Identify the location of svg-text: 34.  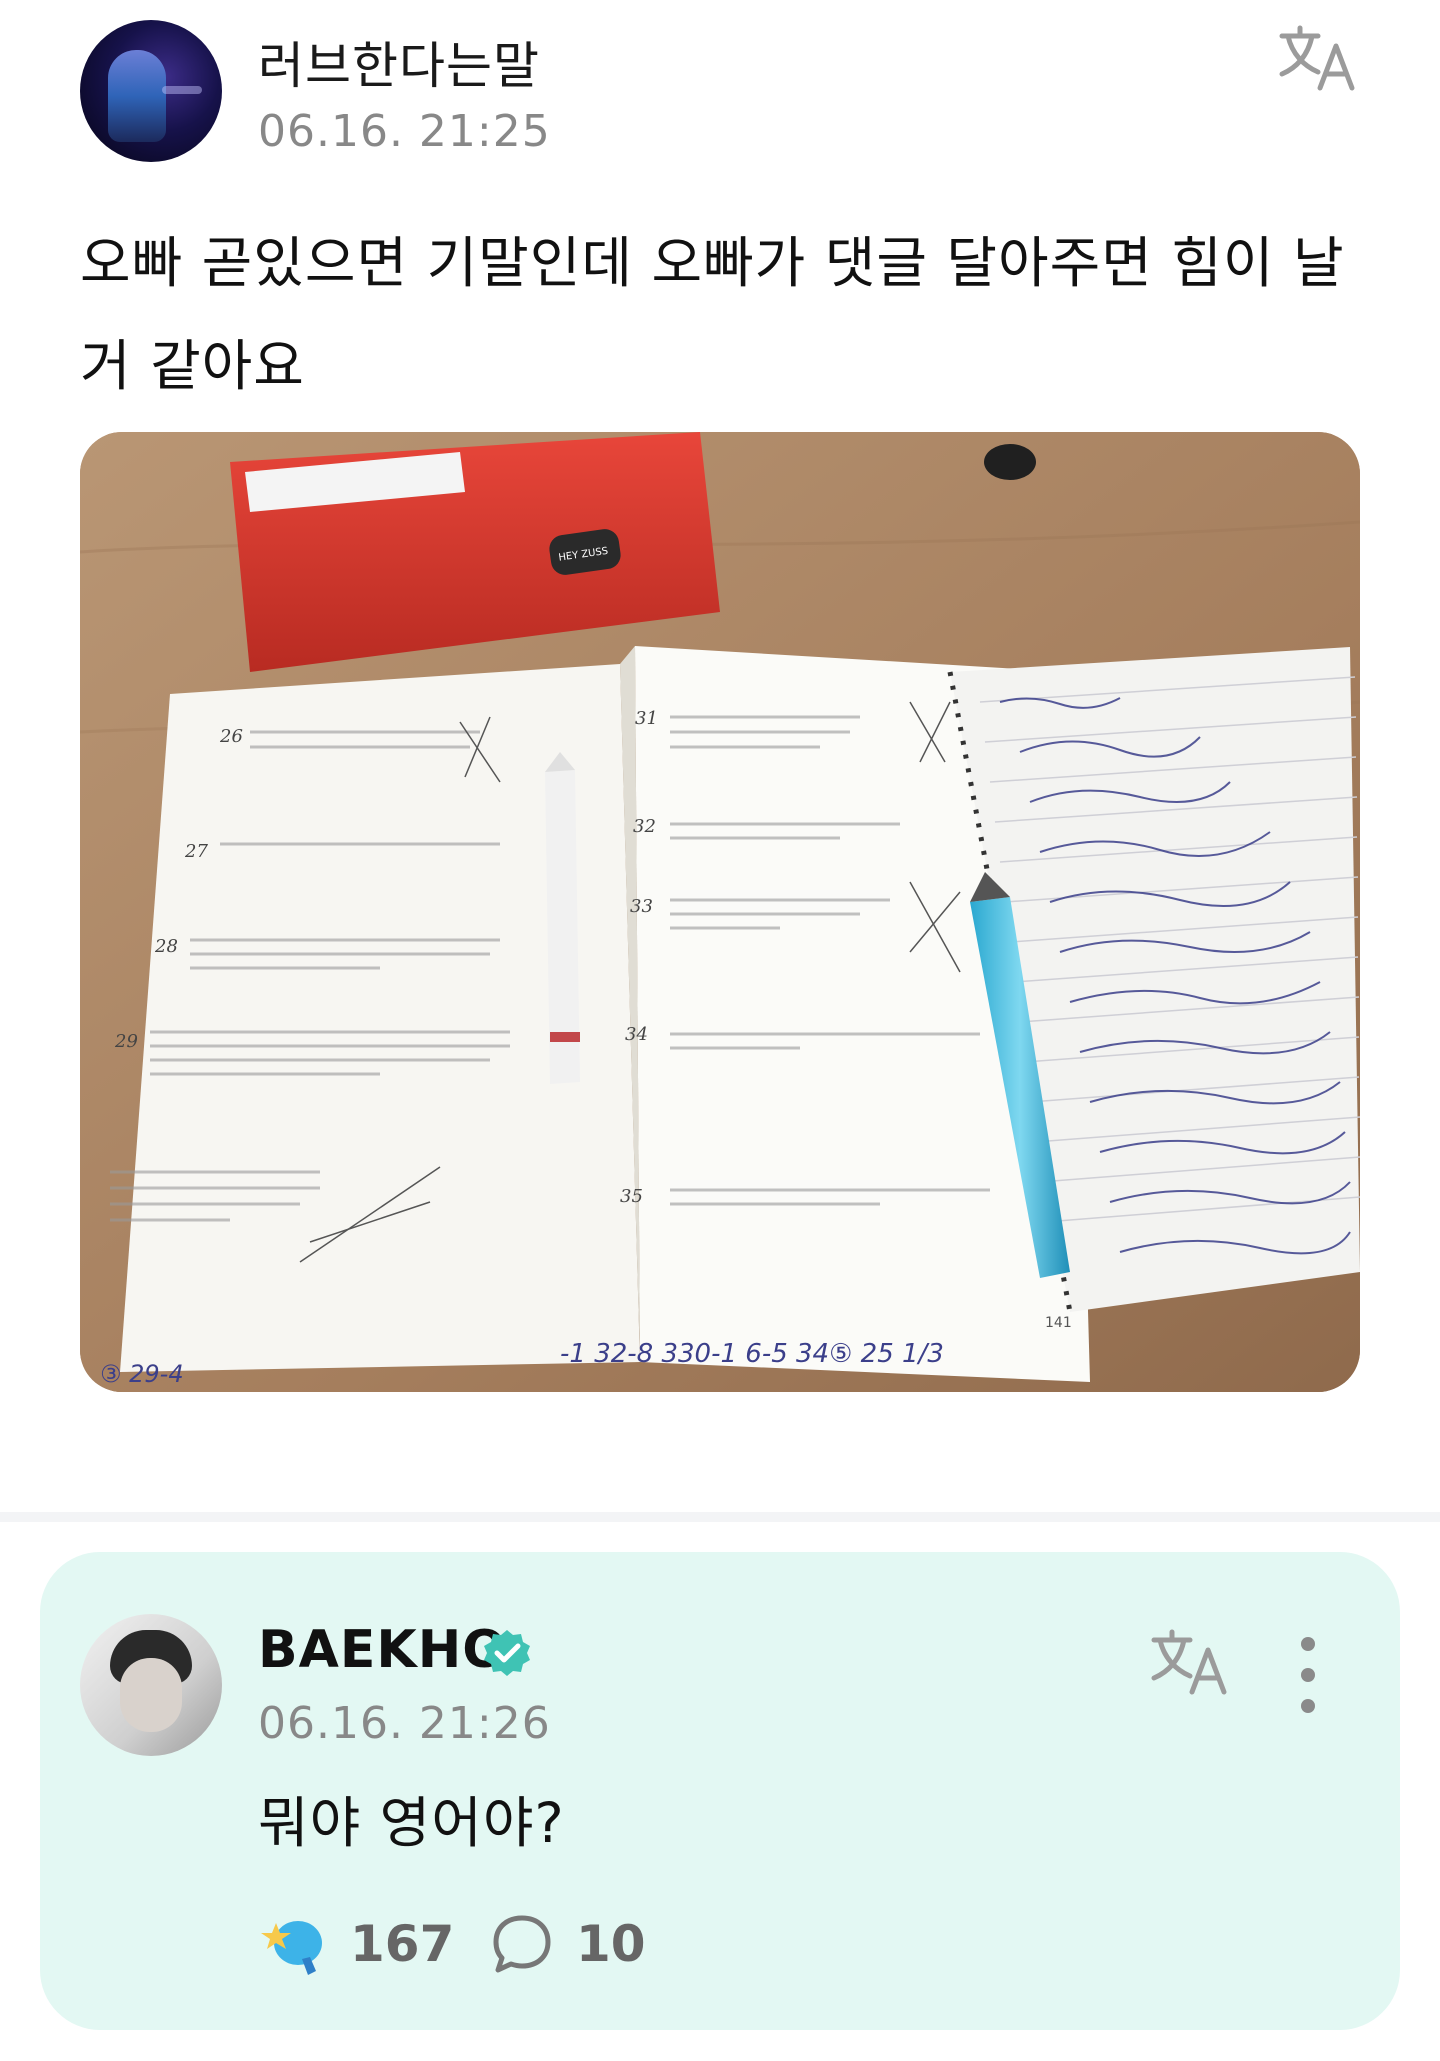
(636, 1034).